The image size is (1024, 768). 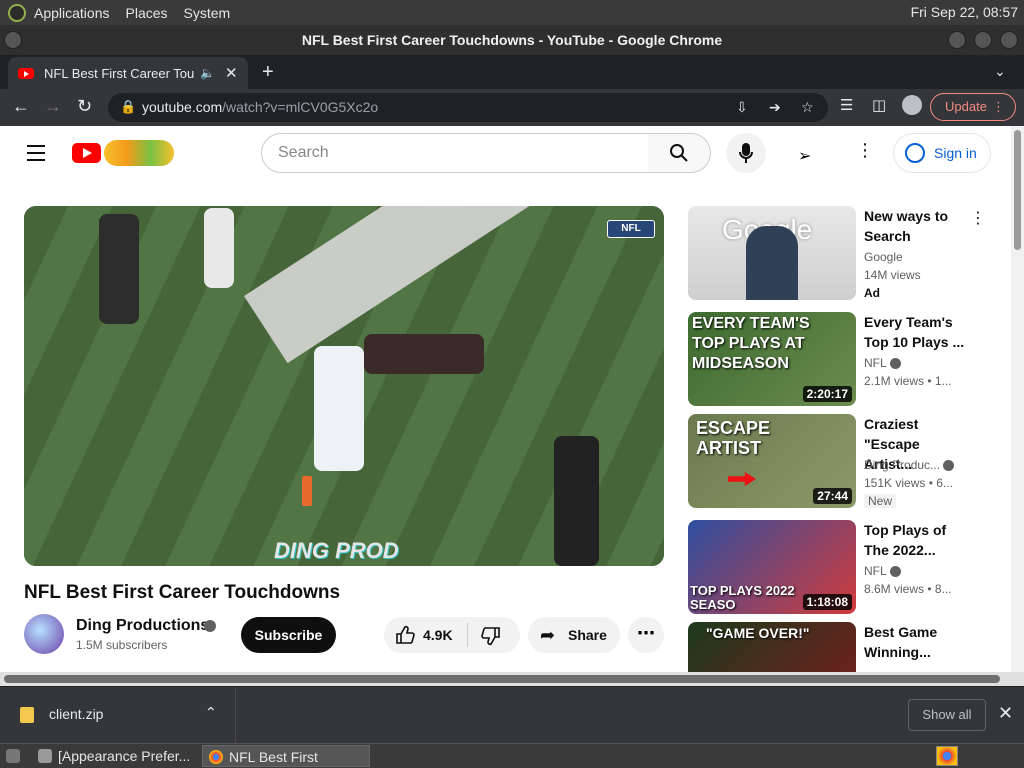 I want to click on video-title: NFL Best First Career Touchdowns, so click(x=182, y=592).